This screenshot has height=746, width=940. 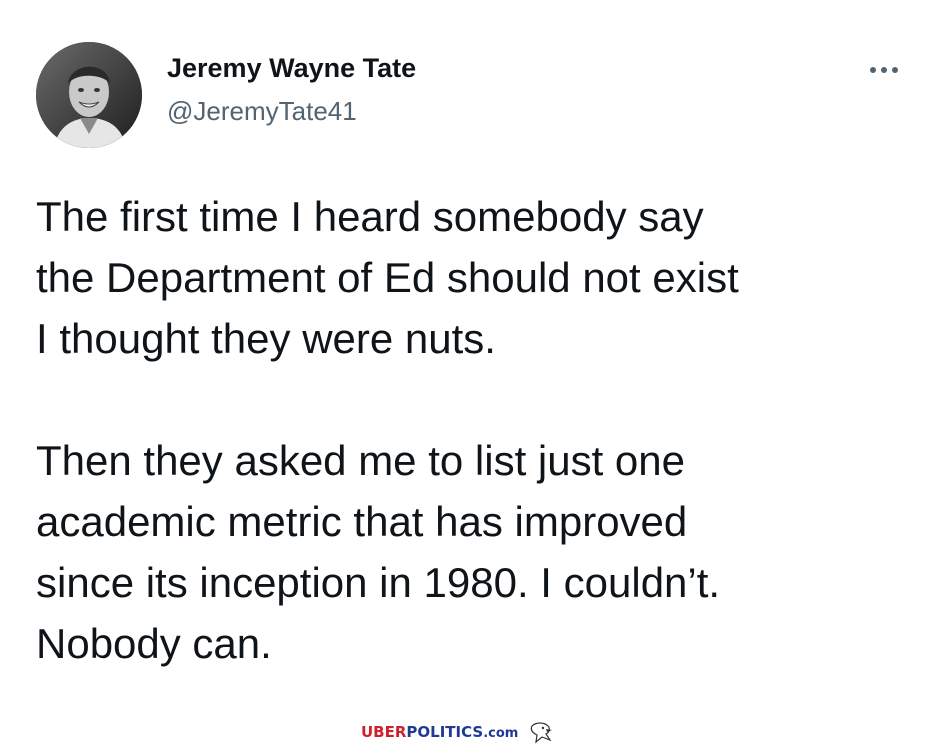 I want to click on watermark: UBERPOLITICS.com, so click(x=457, y=732).